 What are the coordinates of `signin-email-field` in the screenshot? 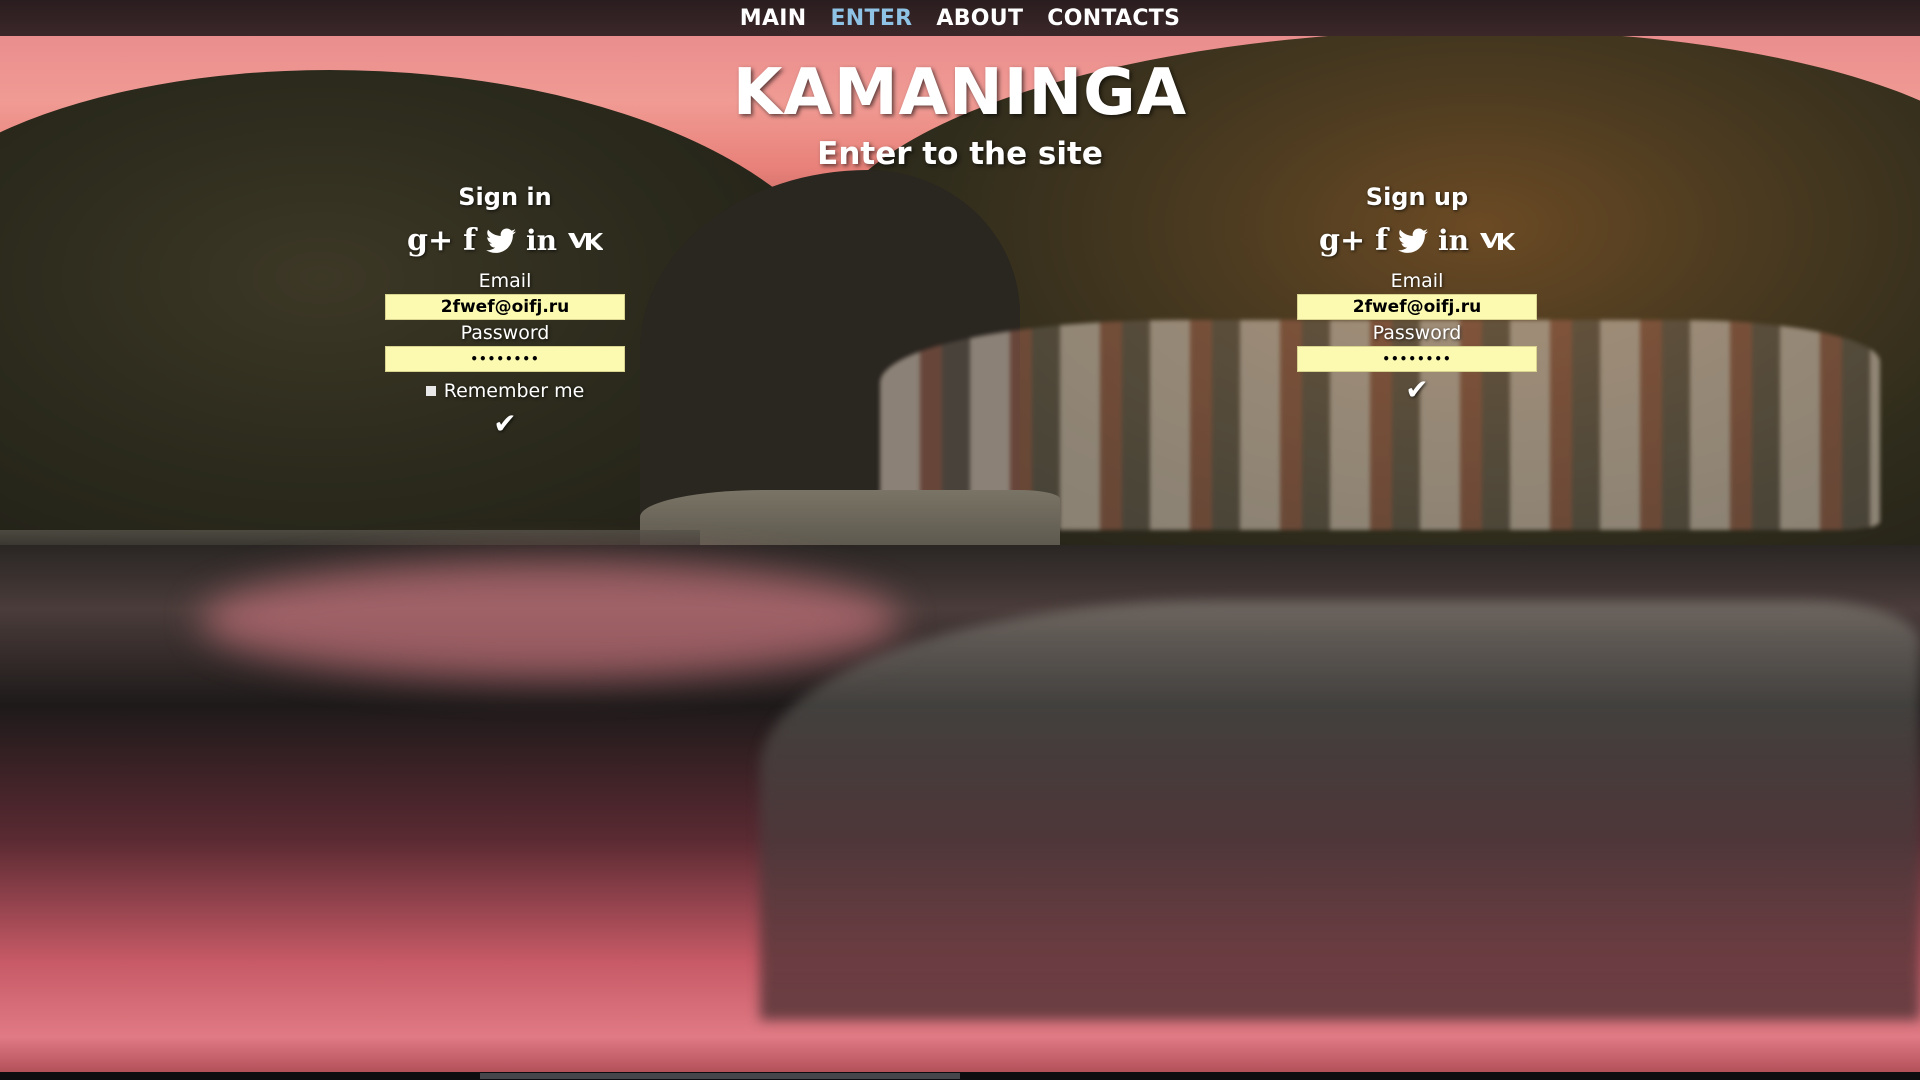 It's located at (505, 307).